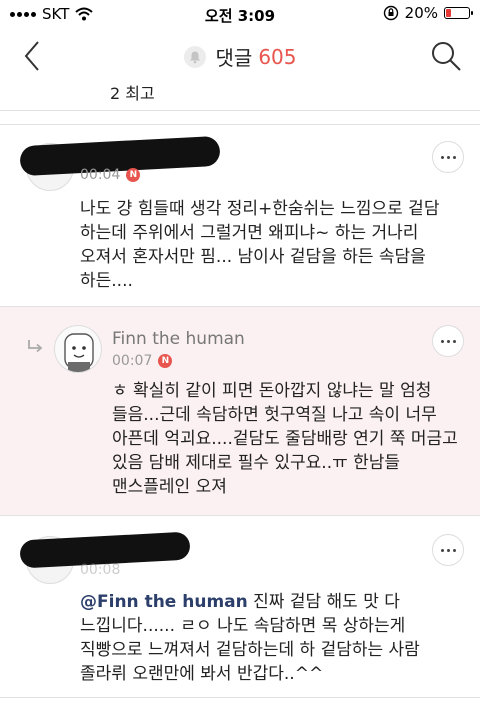 The width and height of the screenshot is (480, 712). What do you see at coordinates (234, 58) in the screenshot?
I see `title-label: 댓글` at bounding box center [234, 58].